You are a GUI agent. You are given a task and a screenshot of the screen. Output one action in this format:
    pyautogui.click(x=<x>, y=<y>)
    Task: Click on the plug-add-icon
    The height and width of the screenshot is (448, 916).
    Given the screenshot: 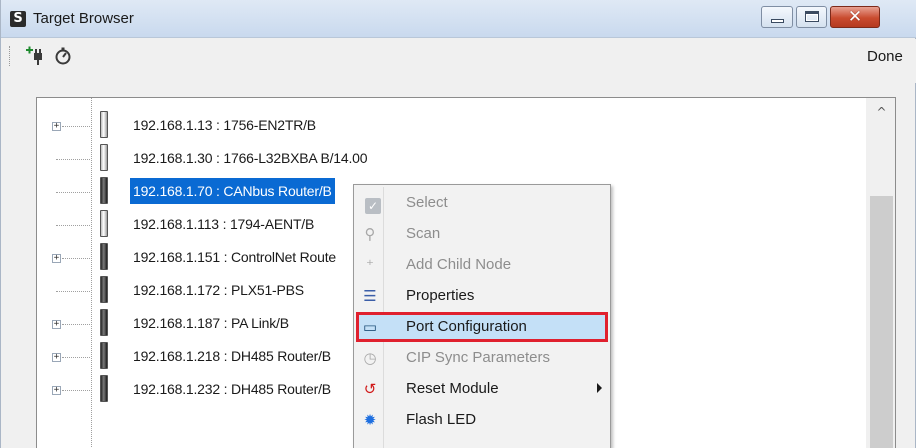 What is the action you would take?
    pyautogui.click(x=36, y=56)
    